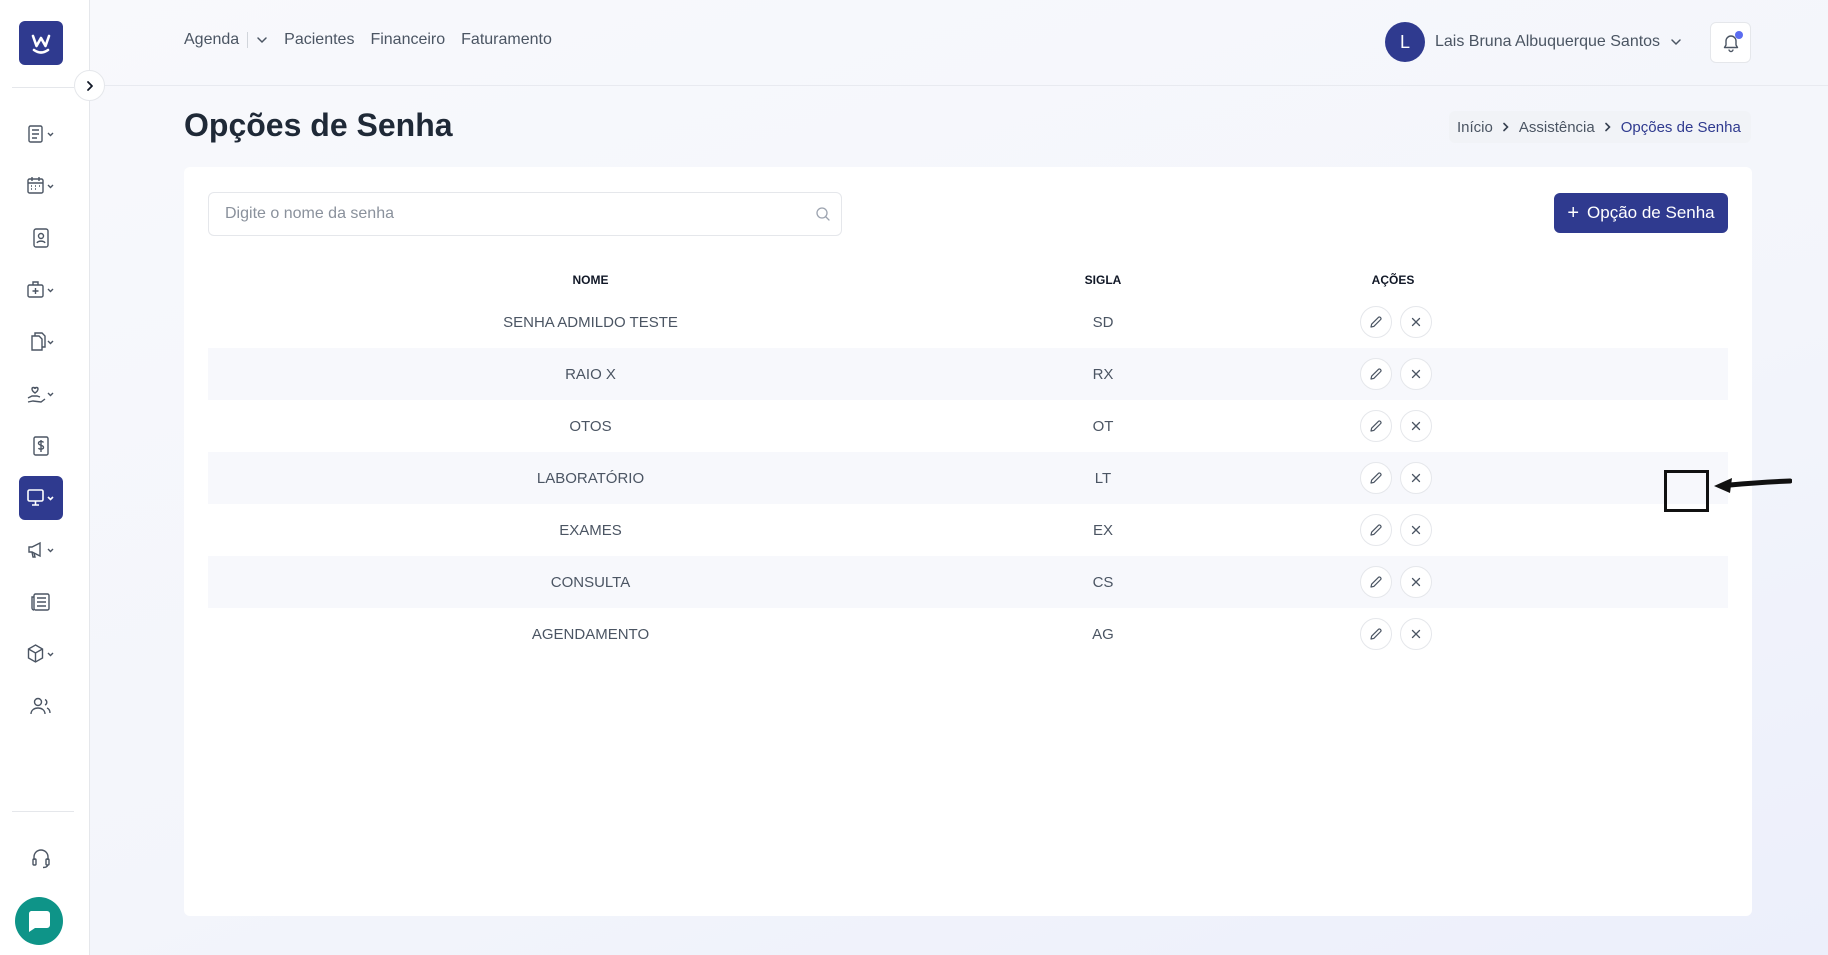  I want to click on newspaper-icon, so click(40, 602).